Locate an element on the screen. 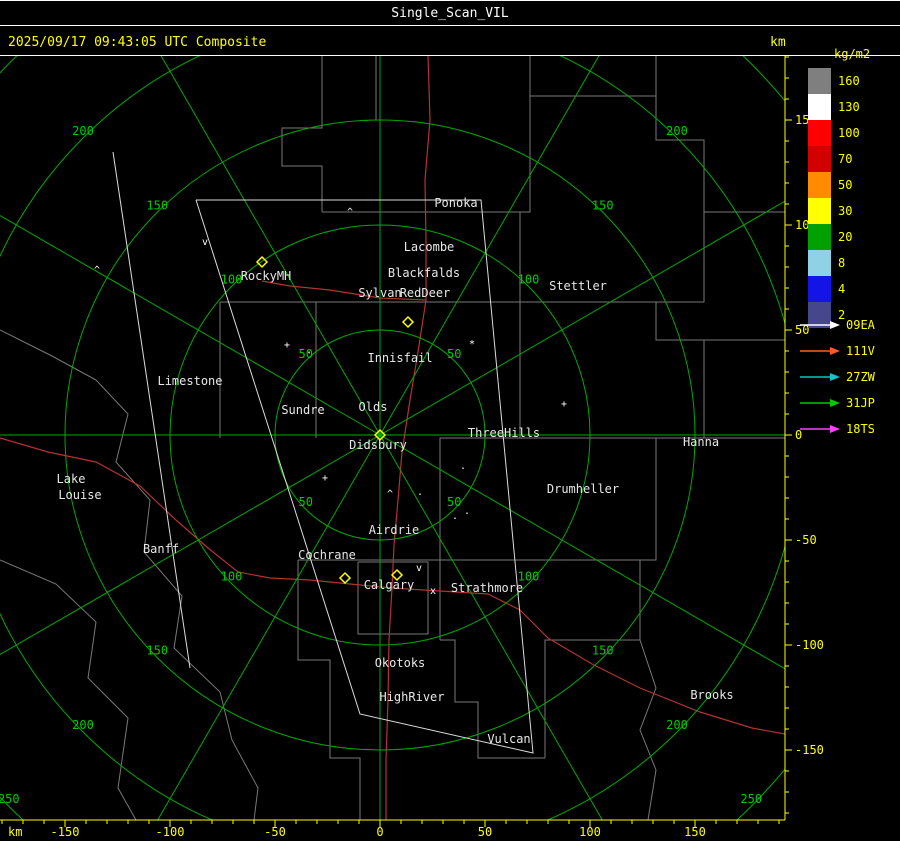 This screenshot has height=841, width=900. highway-line is located at coordinates (196, 513).